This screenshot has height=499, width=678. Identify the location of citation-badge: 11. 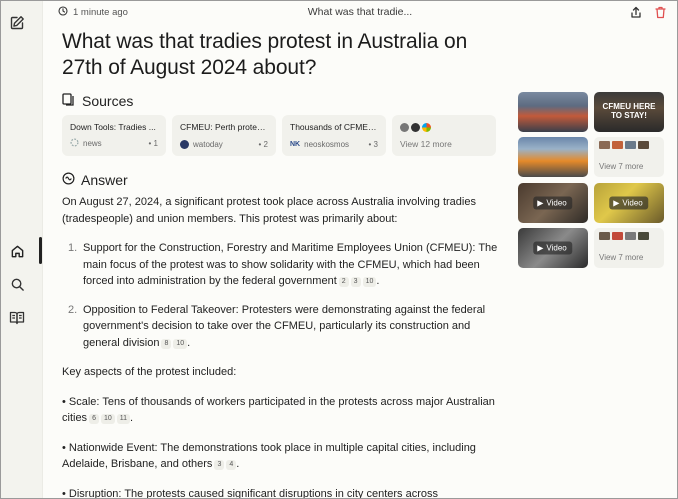
(123, 419).